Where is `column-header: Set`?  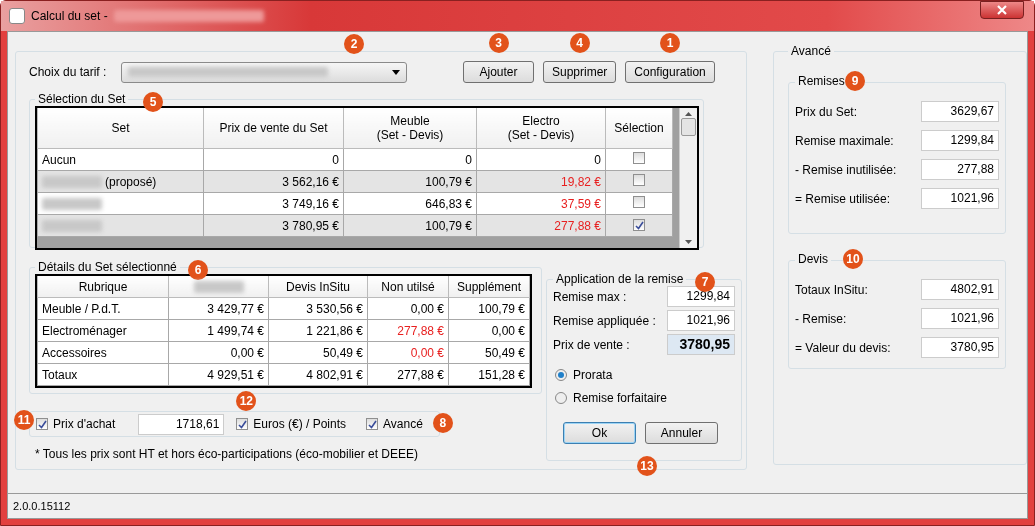
column-header: Set is located at coordinates (120, 128).